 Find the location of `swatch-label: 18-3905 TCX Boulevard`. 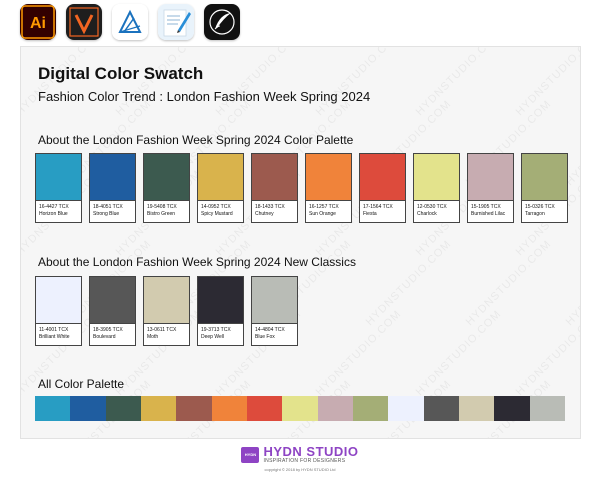

swatch-label: 18-3905 TCX Boulevard is located at coordinates (112, 334).